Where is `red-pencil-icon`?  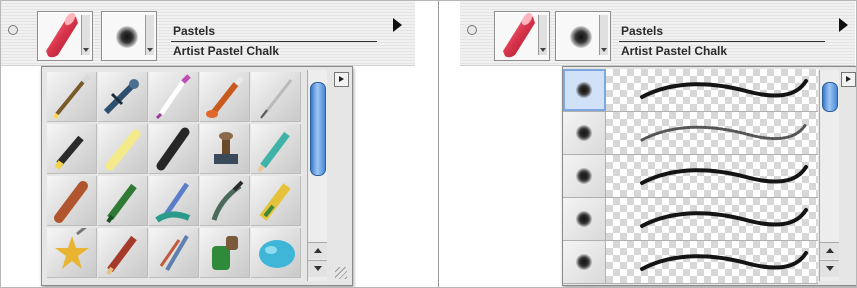
red-pencil-icon is located at coordinates (121, 255).